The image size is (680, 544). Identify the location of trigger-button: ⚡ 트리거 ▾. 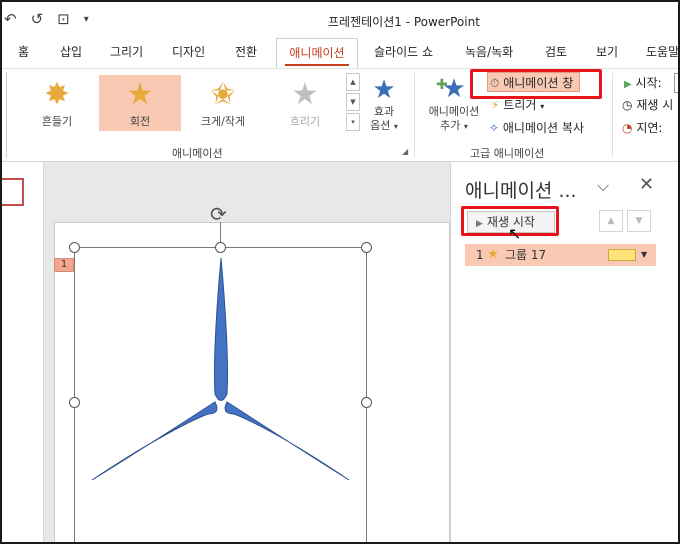
(517, 105).